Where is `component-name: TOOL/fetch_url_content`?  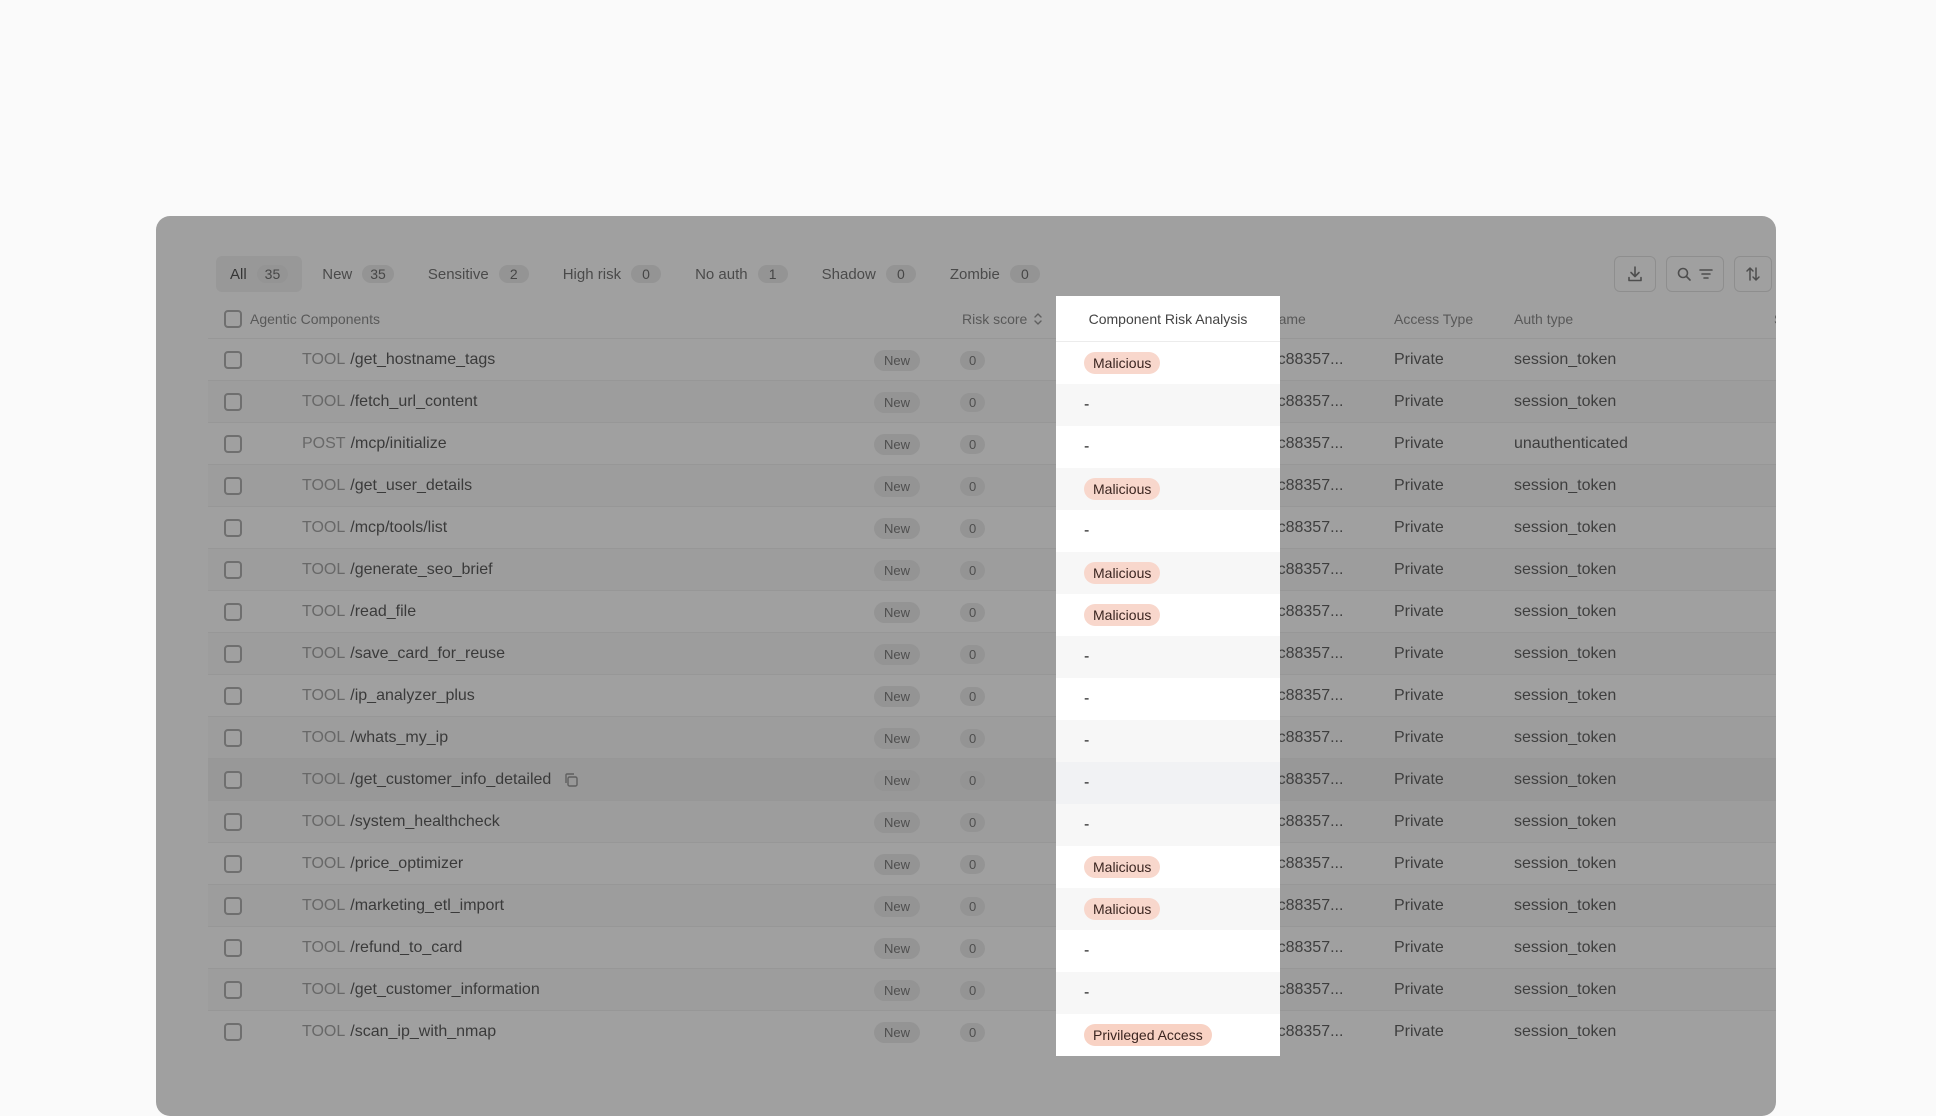 component-name: TOOL/fetch_url_content is located at coordinates (389, 402).